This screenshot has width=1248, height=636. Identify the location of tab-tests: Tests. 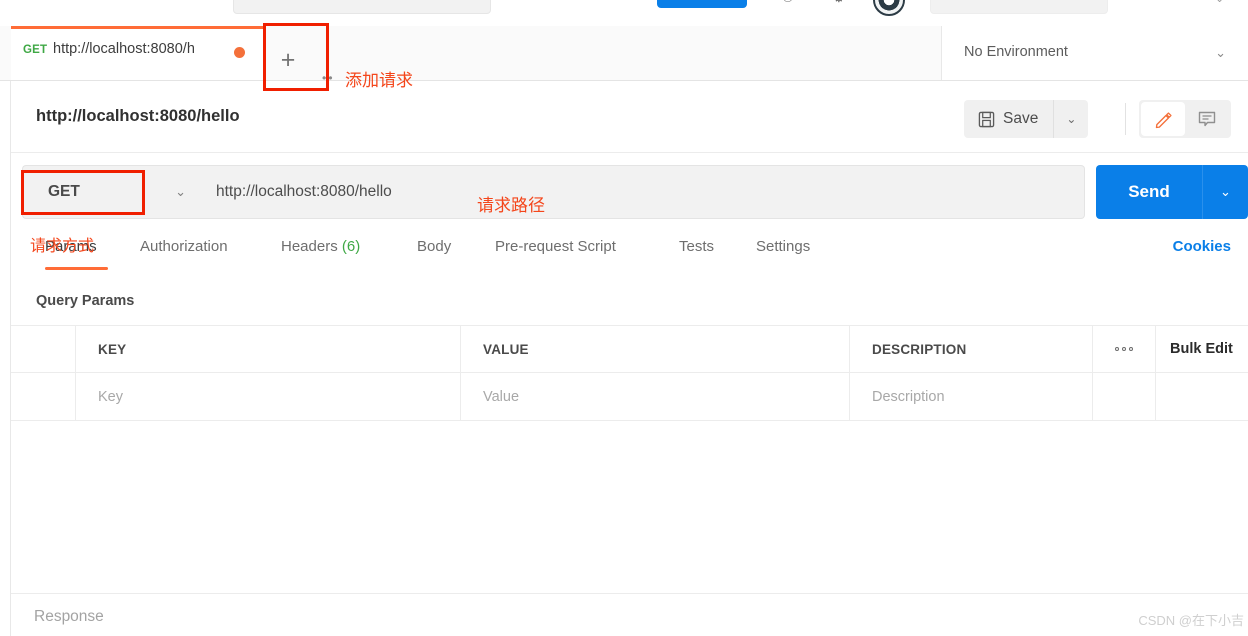
(696, 246).